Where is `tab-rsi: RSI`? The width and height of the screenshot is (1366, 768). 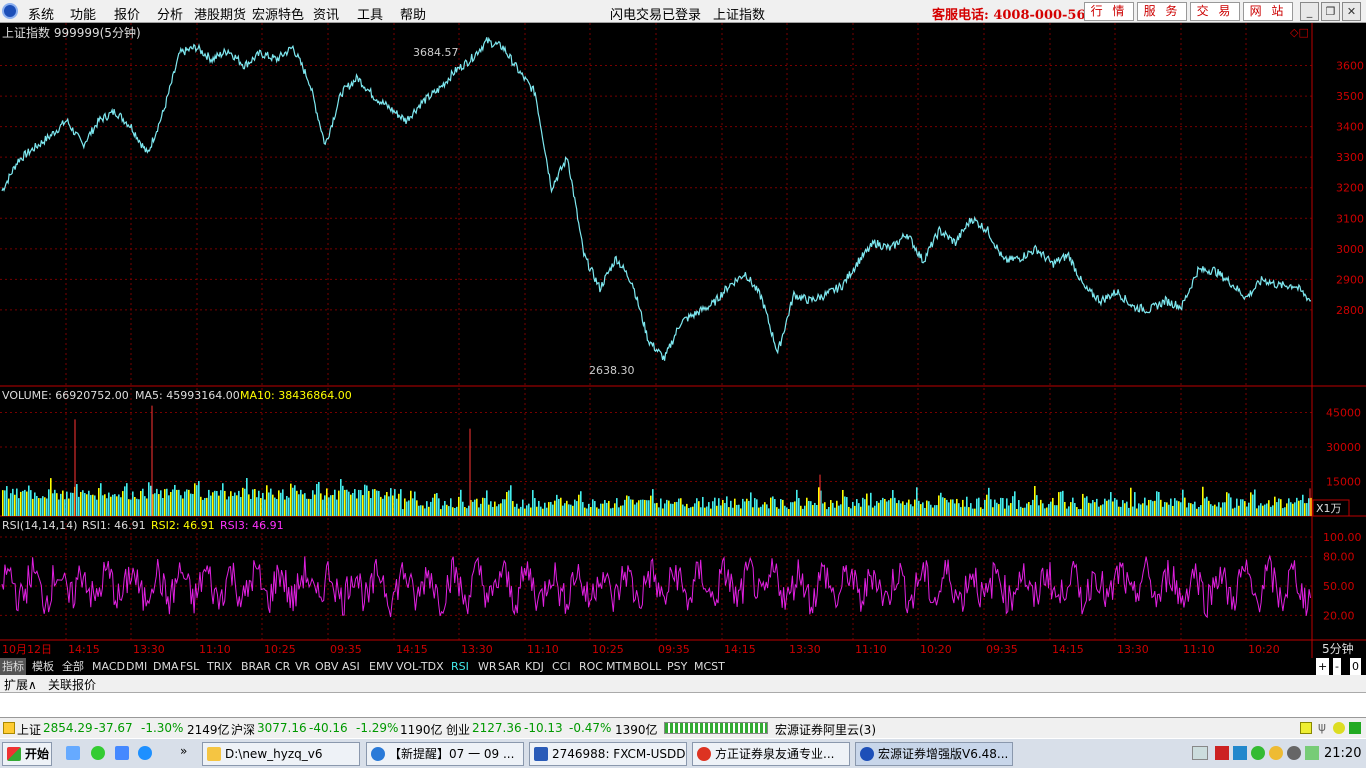 tab-rsi: RSI is located at coordinates (460, 666).